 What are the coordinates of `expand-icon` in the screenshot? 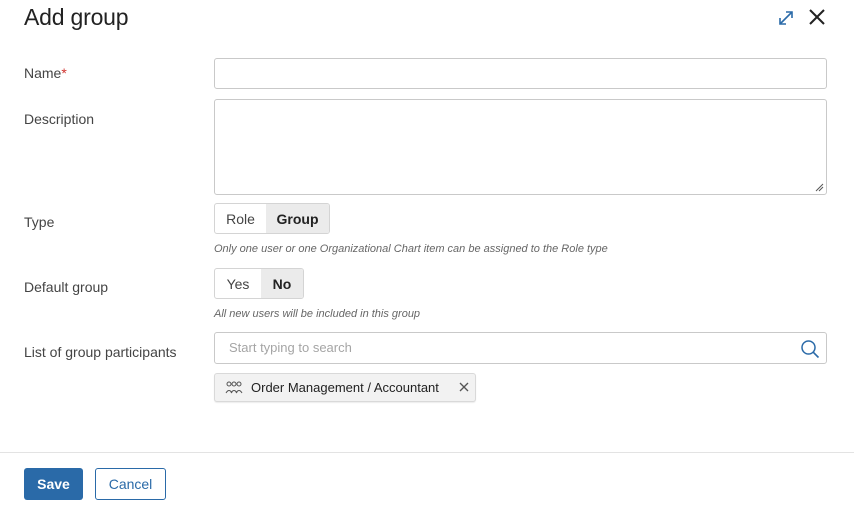 It's located at (786, 18).